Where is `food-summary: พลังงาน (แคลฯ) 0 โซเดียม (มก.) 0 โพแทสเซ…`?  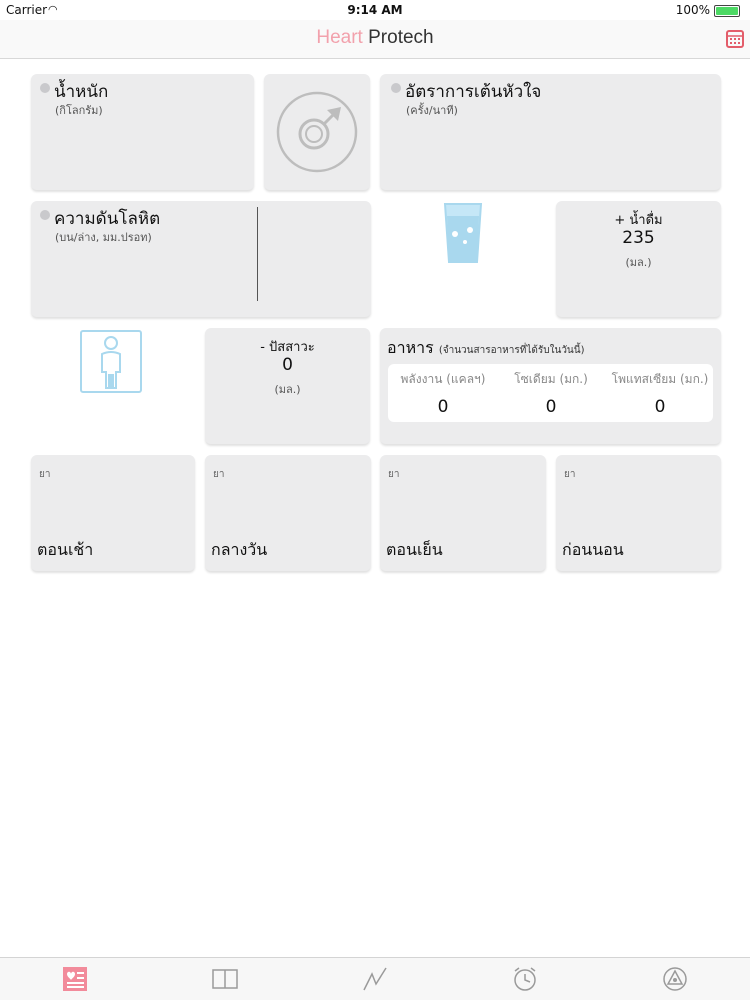
food-summary: พลังงาน (แคลฯ) 0 โซเดียม (มก.) 0 โพแทสเซ… is located at coordinates (550, 393).